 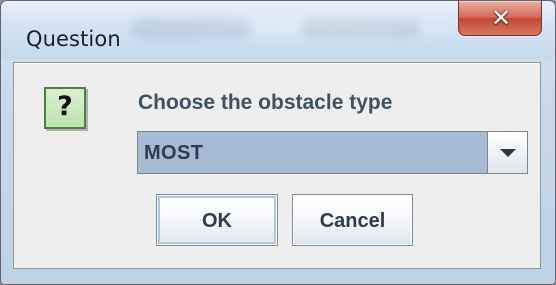 I want to click on dropdown-arrow-button, so click(x=507, y=152).